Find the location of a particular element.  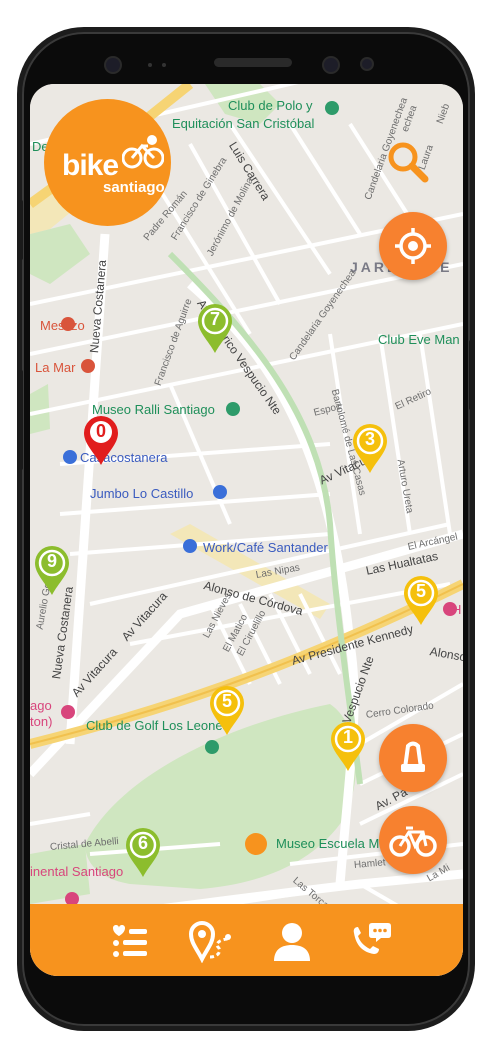

nav-list-button is located at coordinates (127, 941).